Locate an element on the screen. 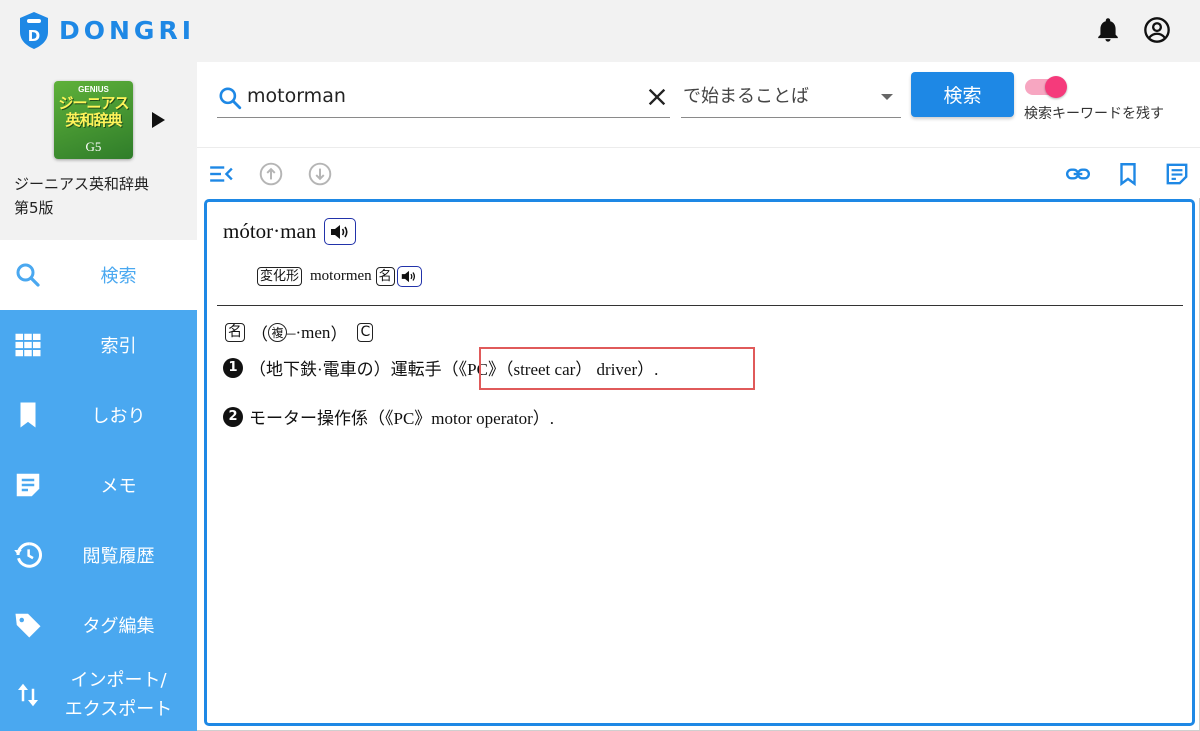  book-cover: GENIUS ジーニアス英和辞典 G5 is located at coordinates (93, 120).